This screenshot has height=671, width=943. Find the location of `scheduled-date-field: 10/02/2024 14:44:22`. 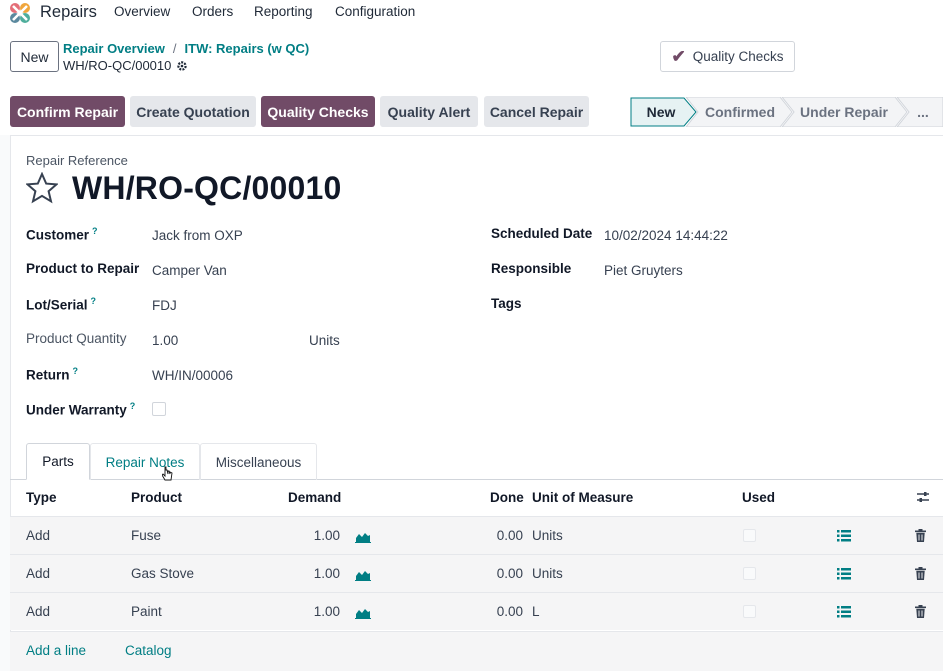

scheduled-date-field: 10/02/2024 14:44:22 is located at coordinates (666, 235).